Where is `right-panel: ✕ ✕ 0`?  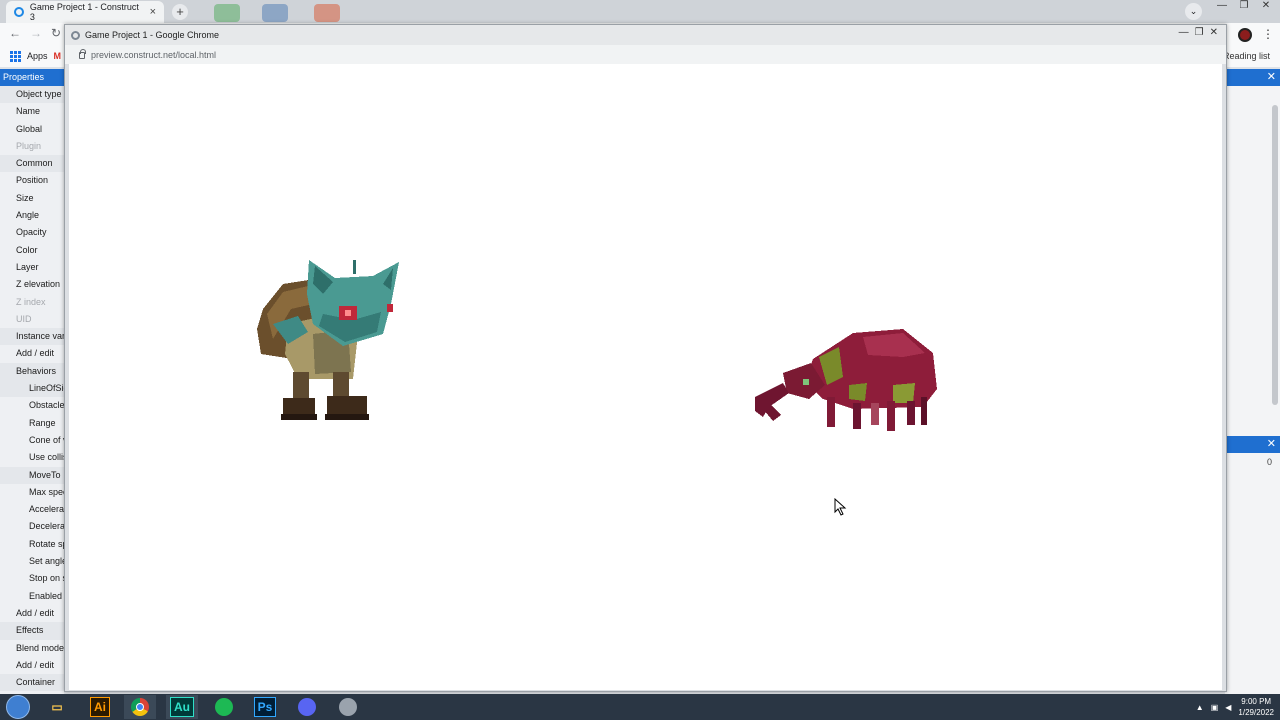
right-panel: ✕ ✕ 0 is located at coordinates (1252, 381).